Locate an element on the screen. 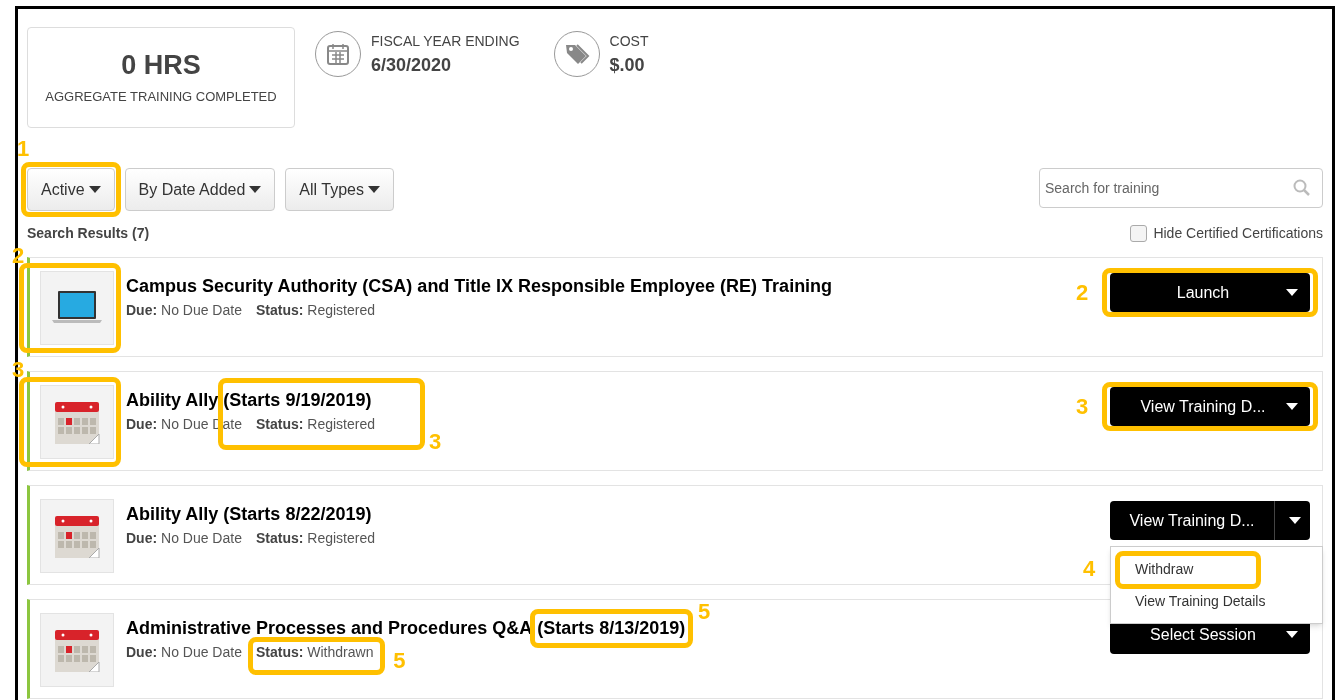 Image resolution: width=1338 pixels, height=700 pixels. start-date: (Starts 9/19/2019) is located at coordinates (297, 400).